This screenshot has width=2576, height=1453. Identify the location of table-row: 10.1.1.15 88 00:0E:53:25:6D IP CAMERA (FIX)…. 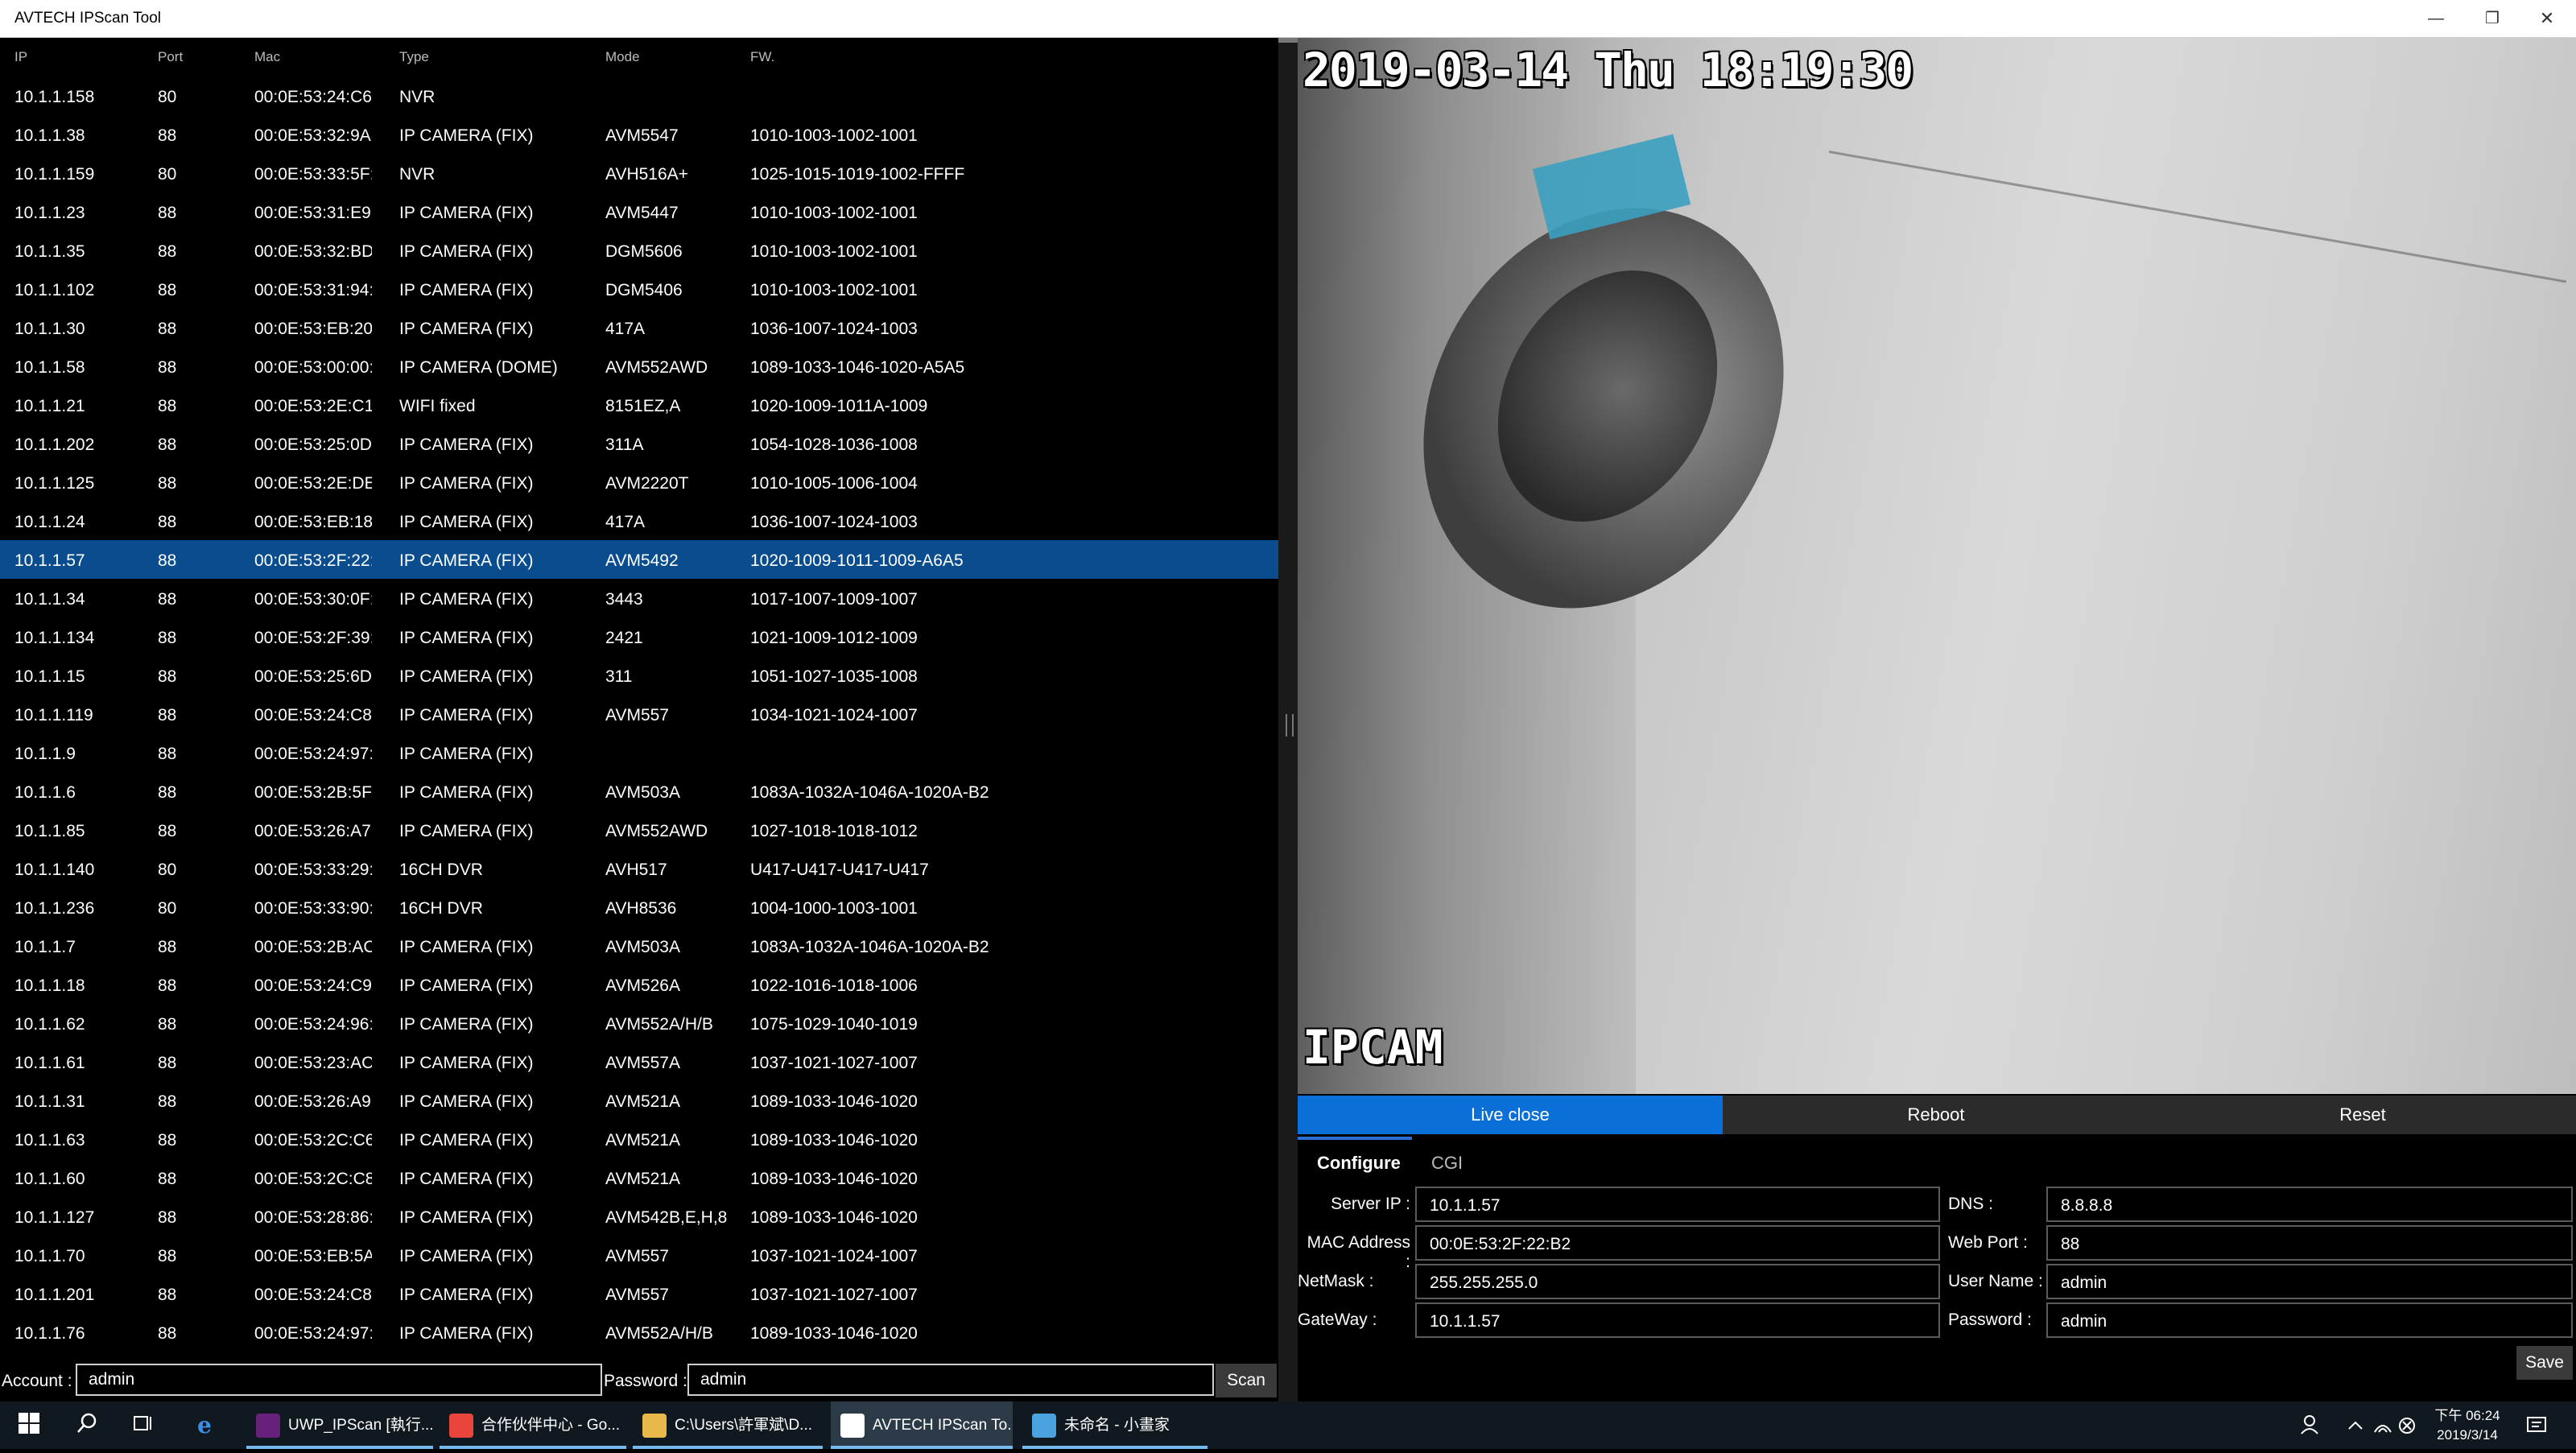
(639, 676).